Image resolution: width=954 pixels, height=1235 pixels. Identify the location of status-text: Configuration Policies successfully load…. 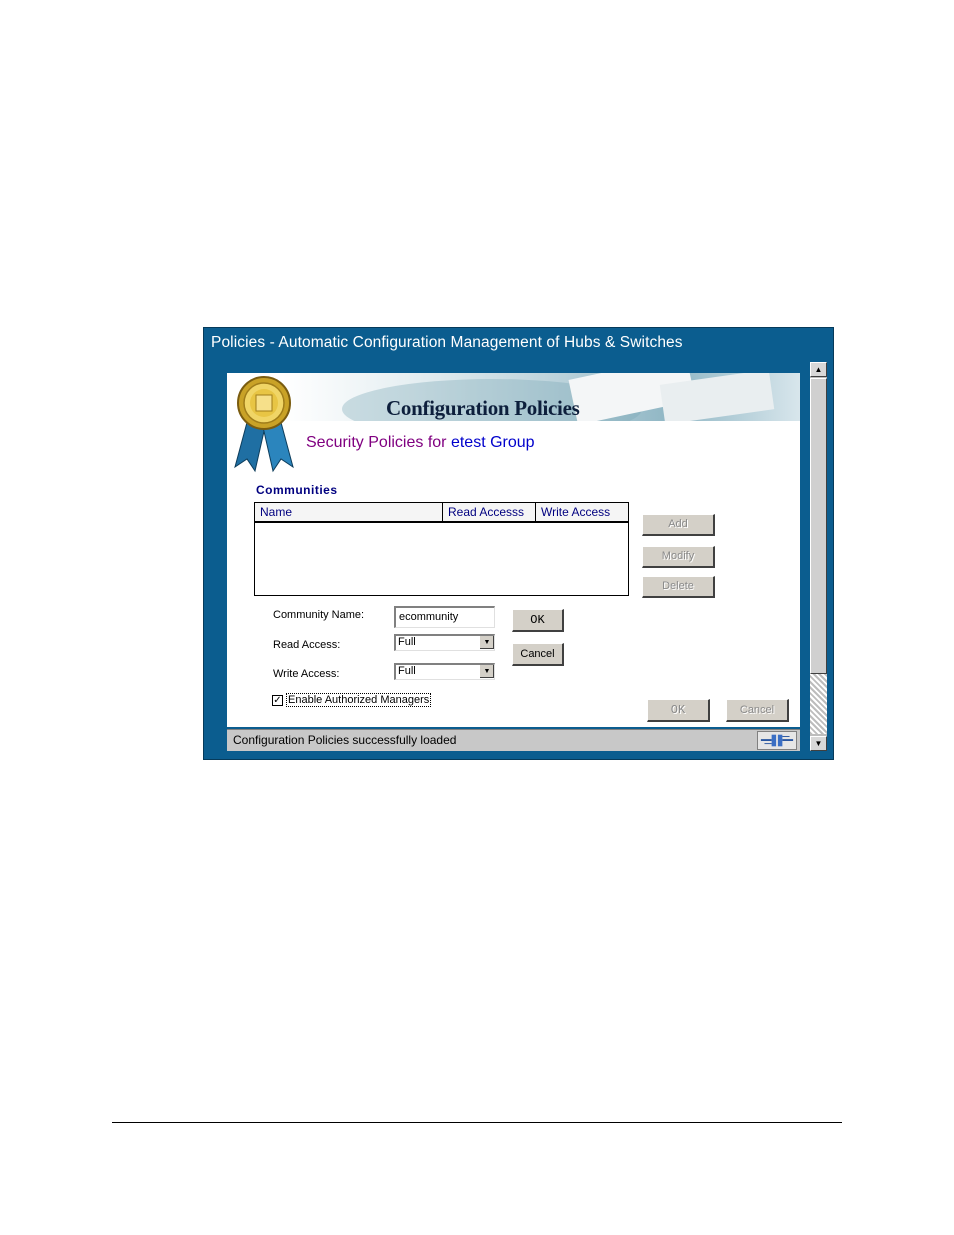
(345, 740).